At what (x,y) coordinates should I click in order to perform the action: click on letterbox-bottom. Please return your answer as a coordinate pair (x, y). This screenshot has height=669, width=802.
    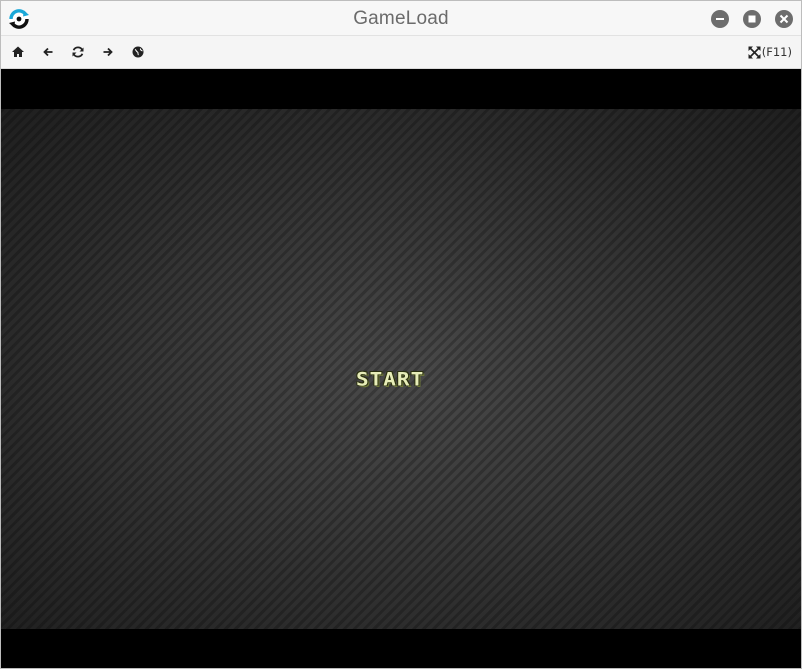
    Looking at the image, I should click on (401, 648).